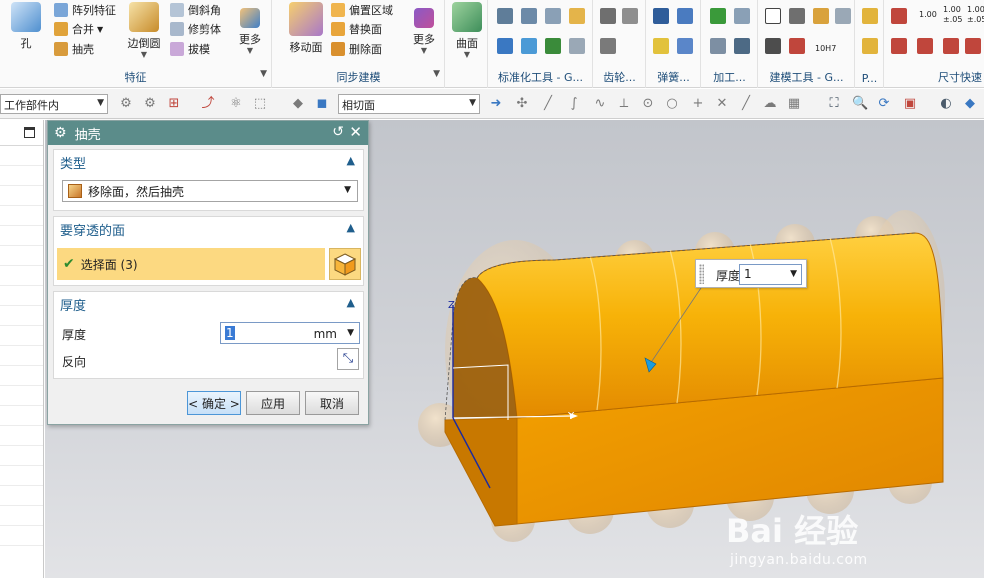 The height and width of the screenshot is (578, 984). Describe the element at coordinates (548, 104) in the screenshot. I see `line-icon: ╱` at that location.